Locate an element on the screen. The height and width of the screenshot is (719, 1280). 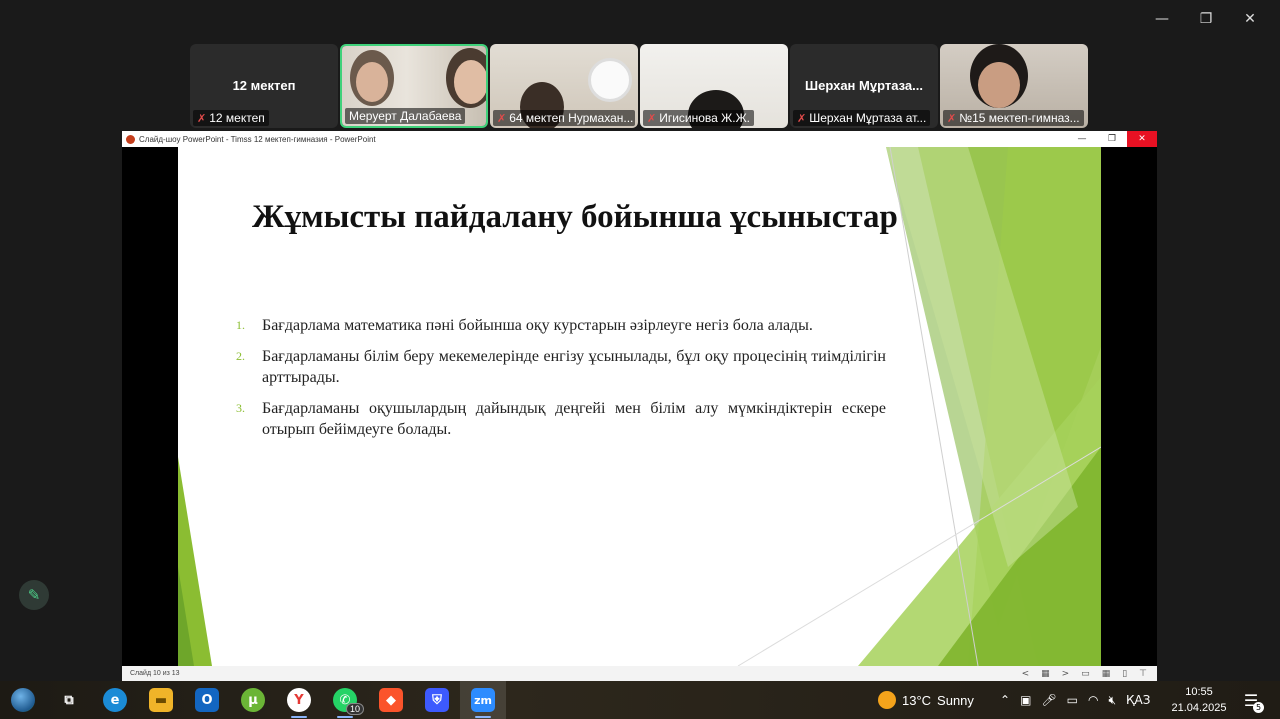
system-tray: ⌃ ▣ 🎤︎ ▭ ◠ 🔇︎ ҚАЗ is located at coordinates (1075, 700).